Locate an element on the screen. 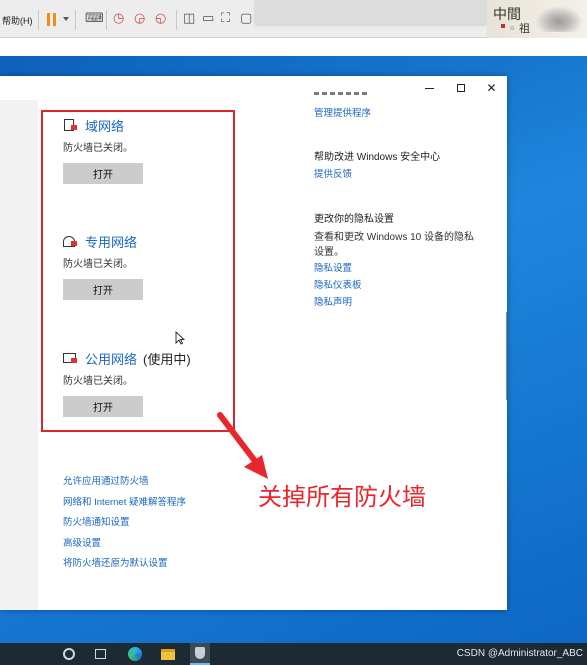 This screenshot has width=587, height=665. minimize-button is located at coordinates (429, 88).